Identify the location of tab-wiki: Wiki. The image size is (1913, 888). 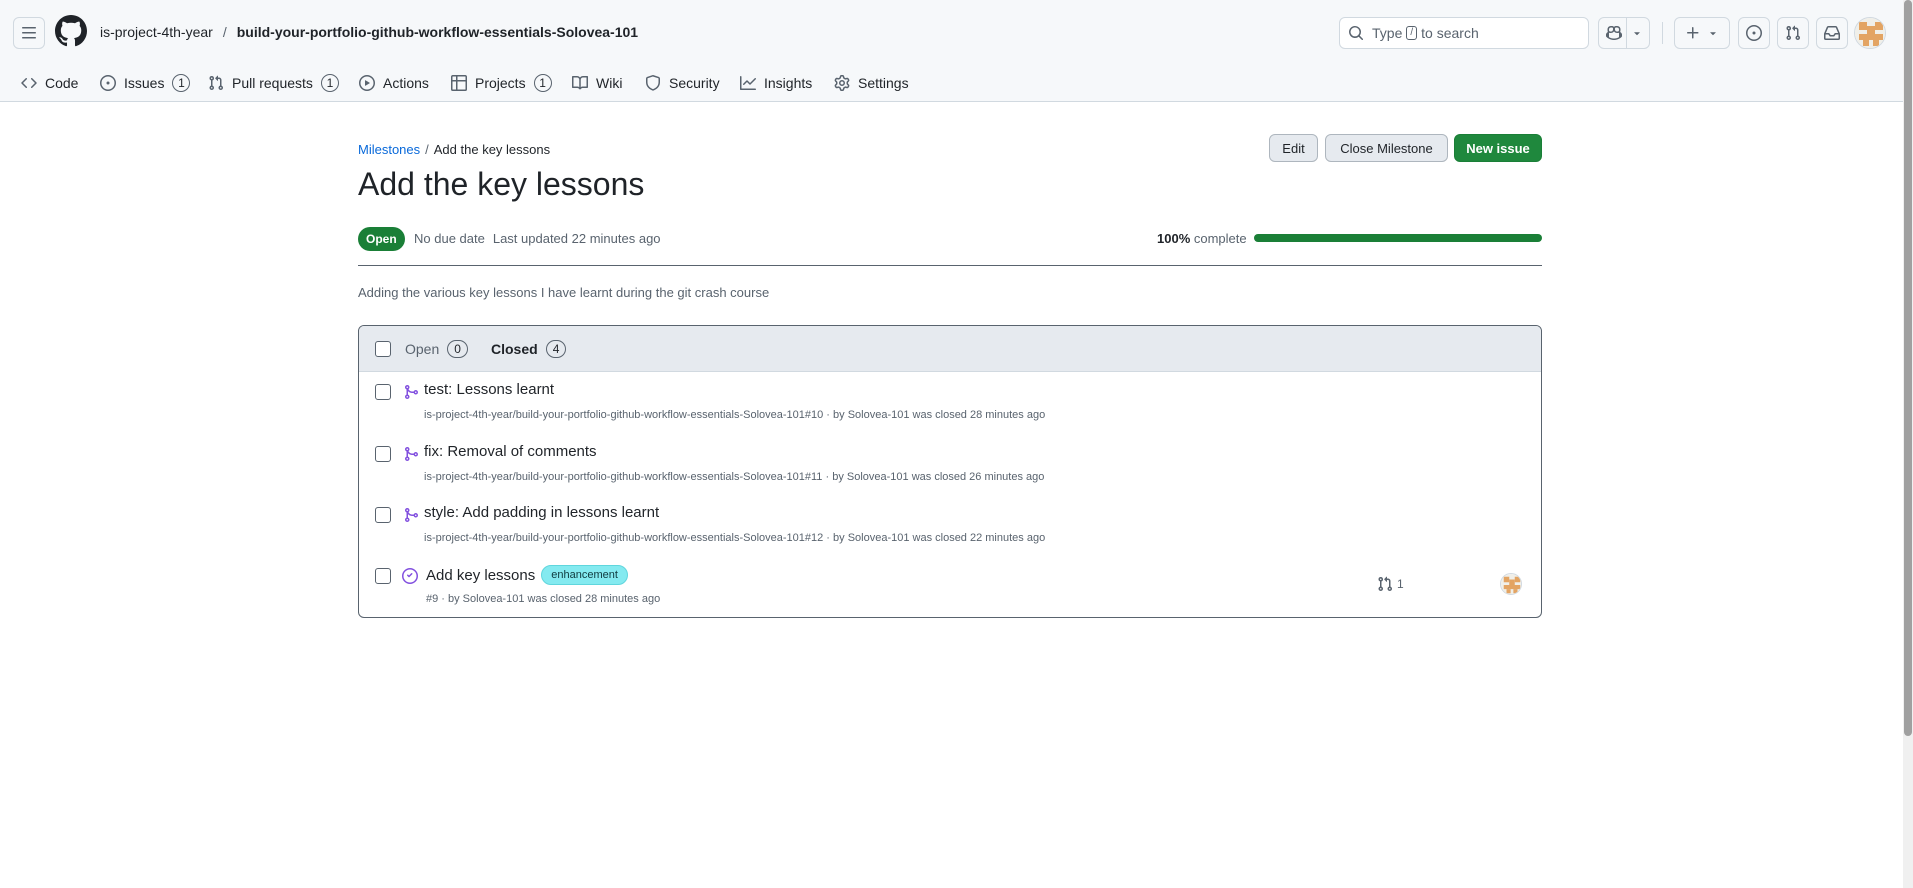
(597, 83).